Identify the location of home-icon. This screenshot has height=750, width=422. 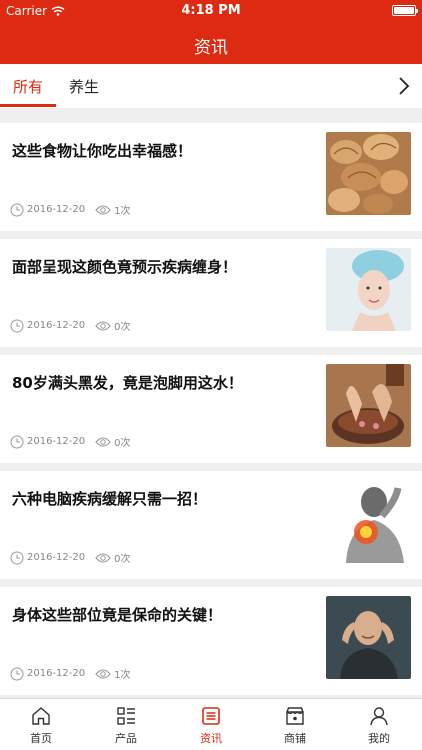
(41, 716).